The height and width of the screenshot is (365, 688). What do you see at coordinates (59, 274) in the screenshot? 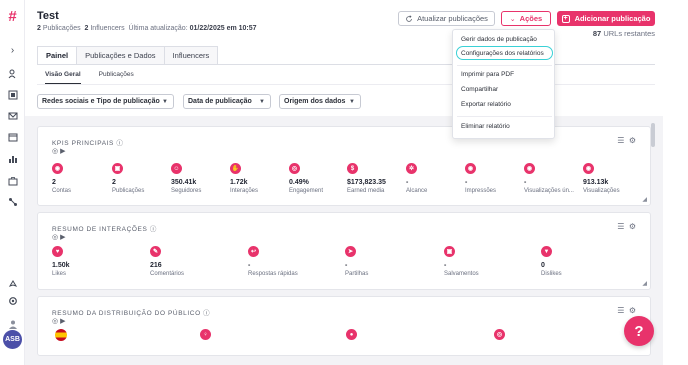
I see `interaction-label: Likes` at bounding box center [59, 274].